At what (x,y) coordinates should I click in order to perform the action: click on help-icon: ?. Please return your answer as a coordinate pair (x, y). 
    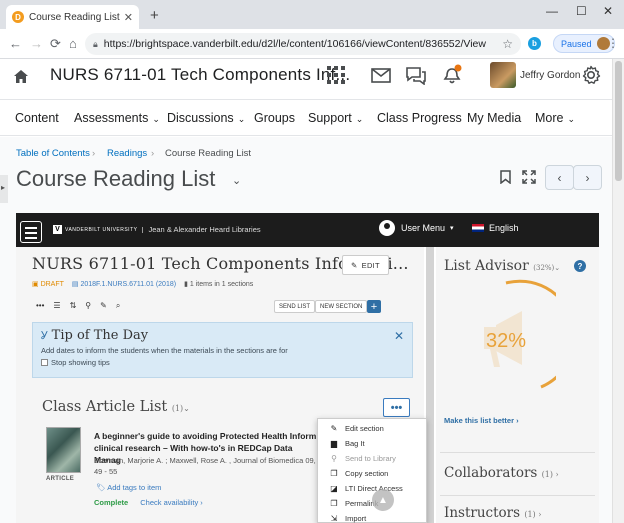
    Looking at the image, I should click on (580, 266).